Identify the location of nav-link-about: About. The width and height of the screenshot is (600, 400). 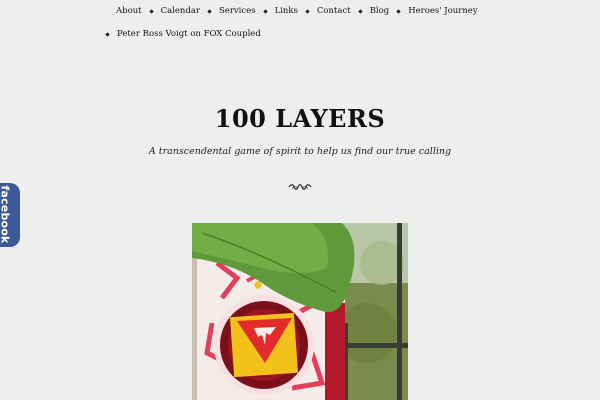
(129, 11).